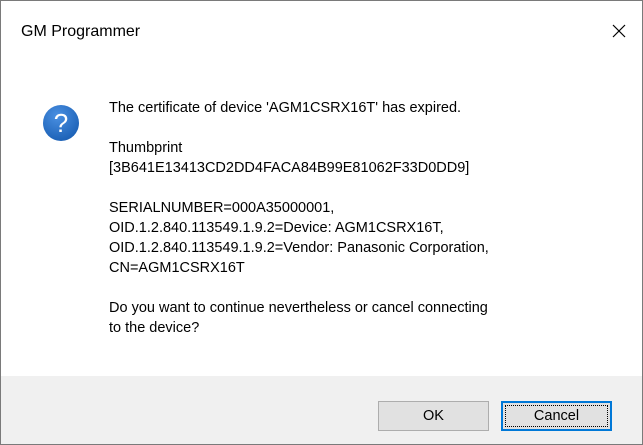 This screenshot has width=643, height=445. What do you see at coordinates (81, 31) in the screenshot?
I see `dialog-title: GM Programmer` at bounding box center [81, 31].